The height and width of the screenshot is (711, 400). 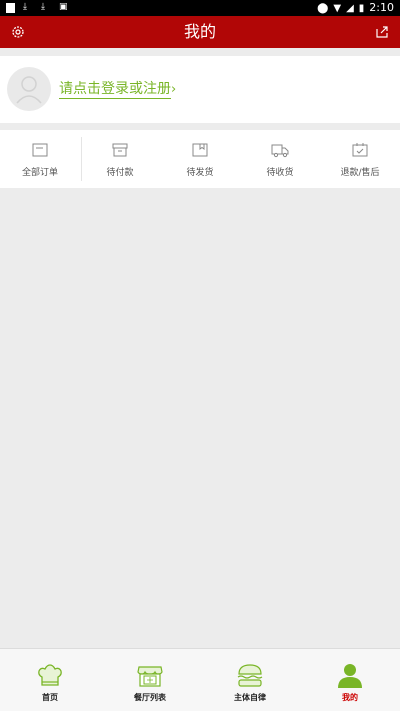 I want to click on wifi-icon: ▼, so click(x=337, y=8).